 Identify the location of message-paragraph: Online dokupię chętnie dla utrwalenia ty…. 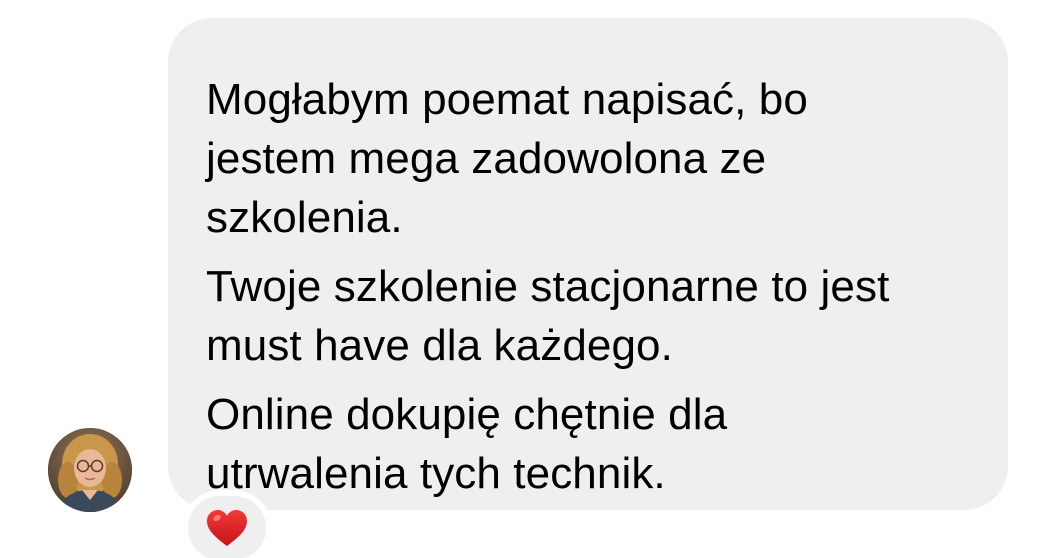
(467, 444).